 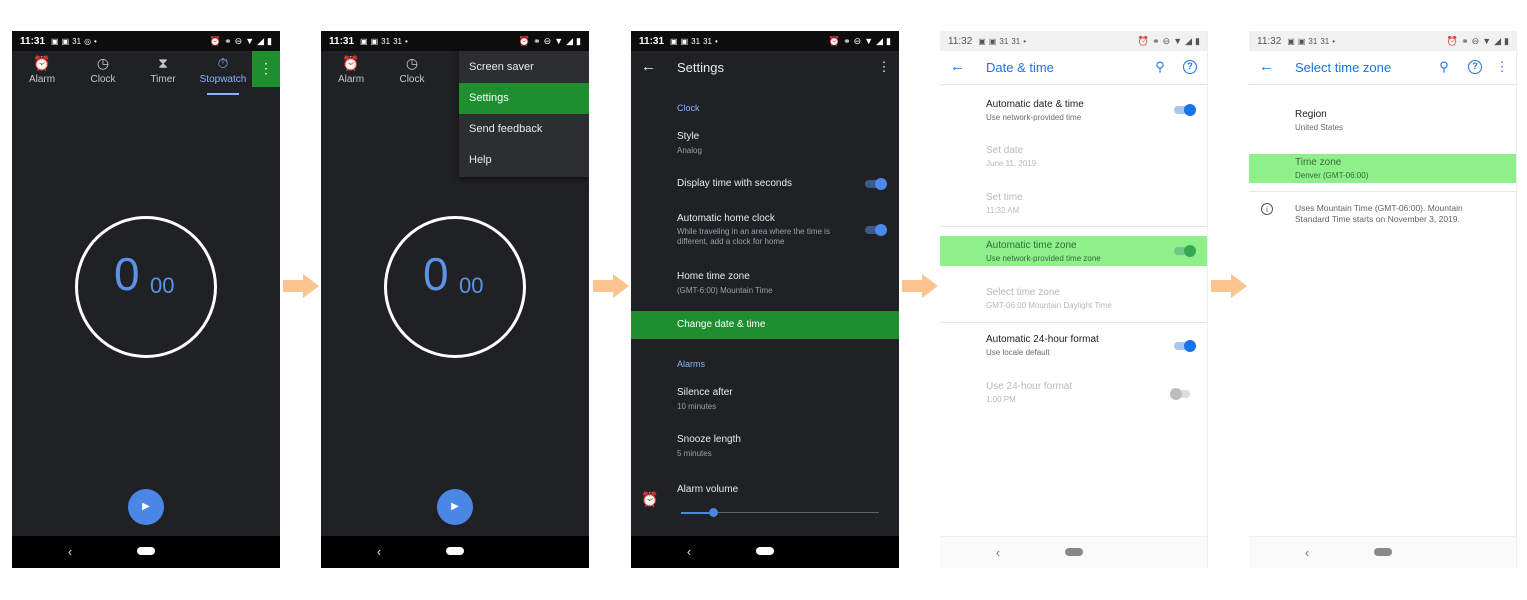 I want to click on stopwatch-seconds: 0, so click(x=436, y=274).